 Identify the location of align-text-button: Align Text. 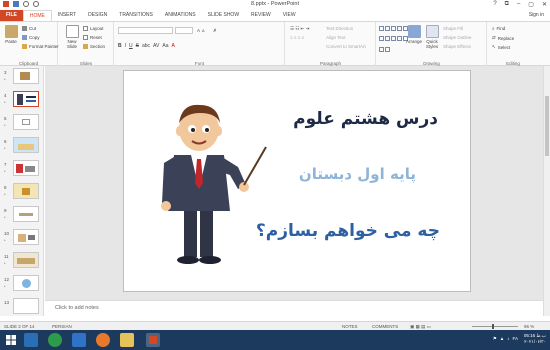
(335, 37).